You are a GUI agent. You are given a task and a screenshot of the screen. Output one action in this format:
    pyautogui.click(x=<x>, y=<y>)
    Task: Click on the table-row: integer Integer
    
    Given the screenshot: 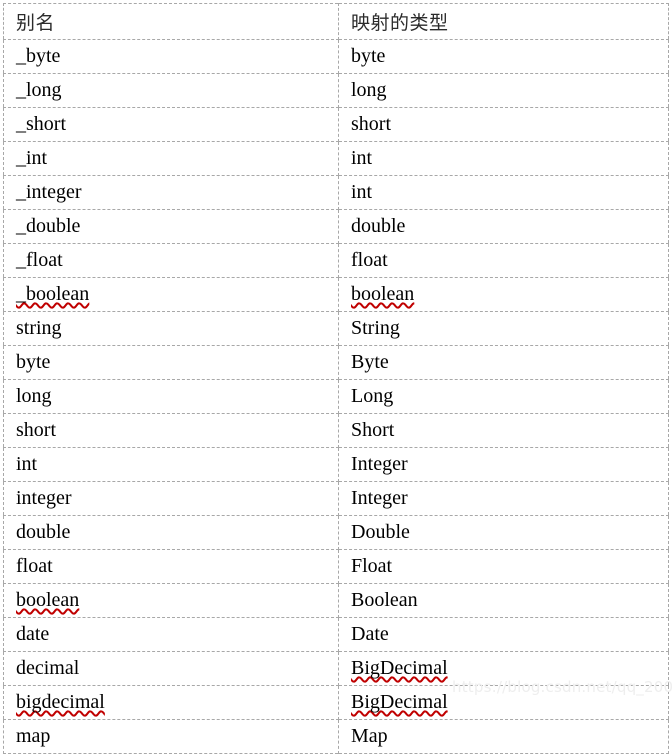 What is the action you would take?
    pyautogui.click(x=336, y=498)
    